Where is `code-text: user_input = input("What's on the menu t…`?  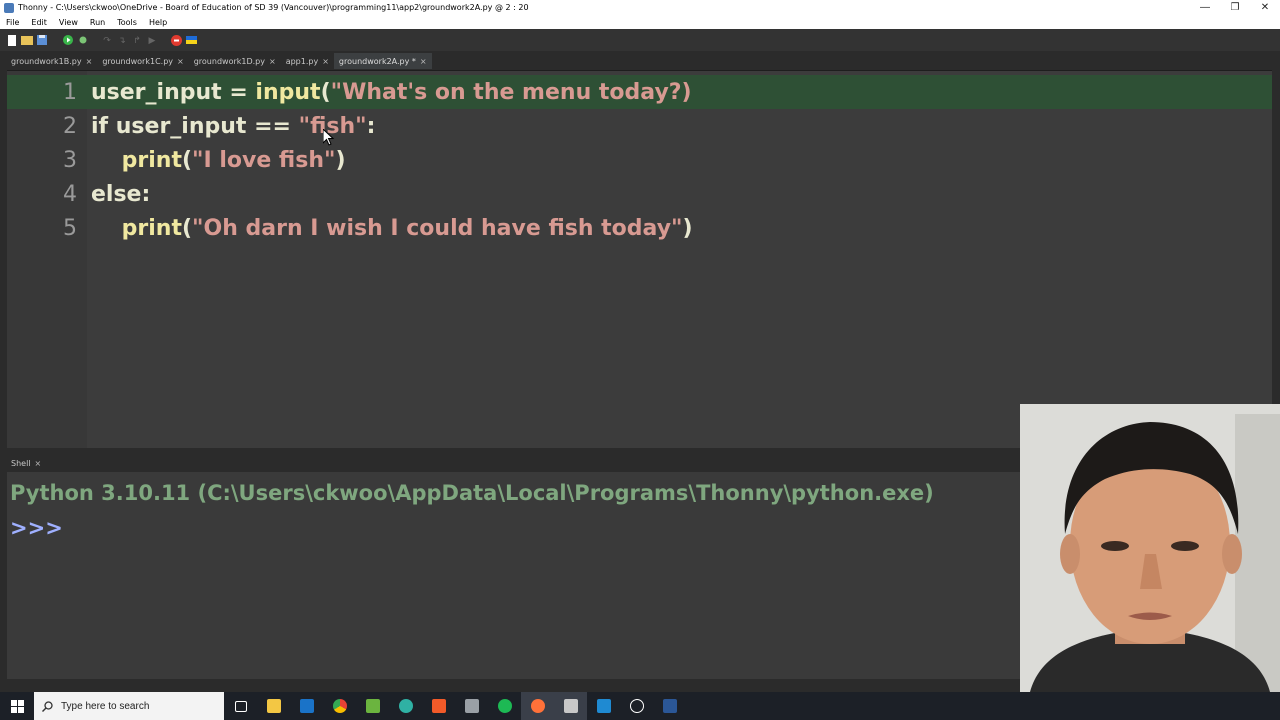 code-text: user_input = input("What's on the menu t… is located at coordinates (391, 92).